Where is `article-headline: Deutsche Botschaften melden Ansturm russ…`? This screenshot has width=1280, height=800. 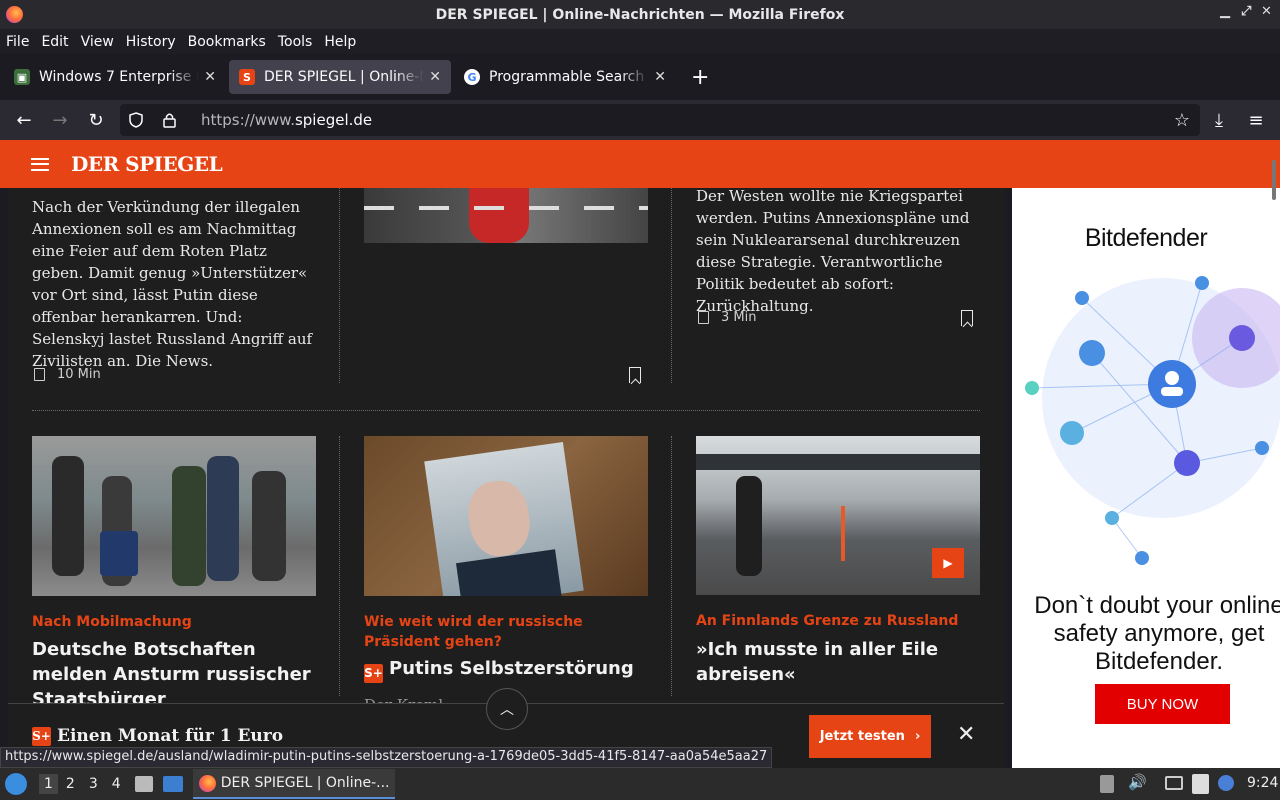
article-headline: Deutsche Botschaften melden Ansturm russ… is located at coordinates (174, 674).